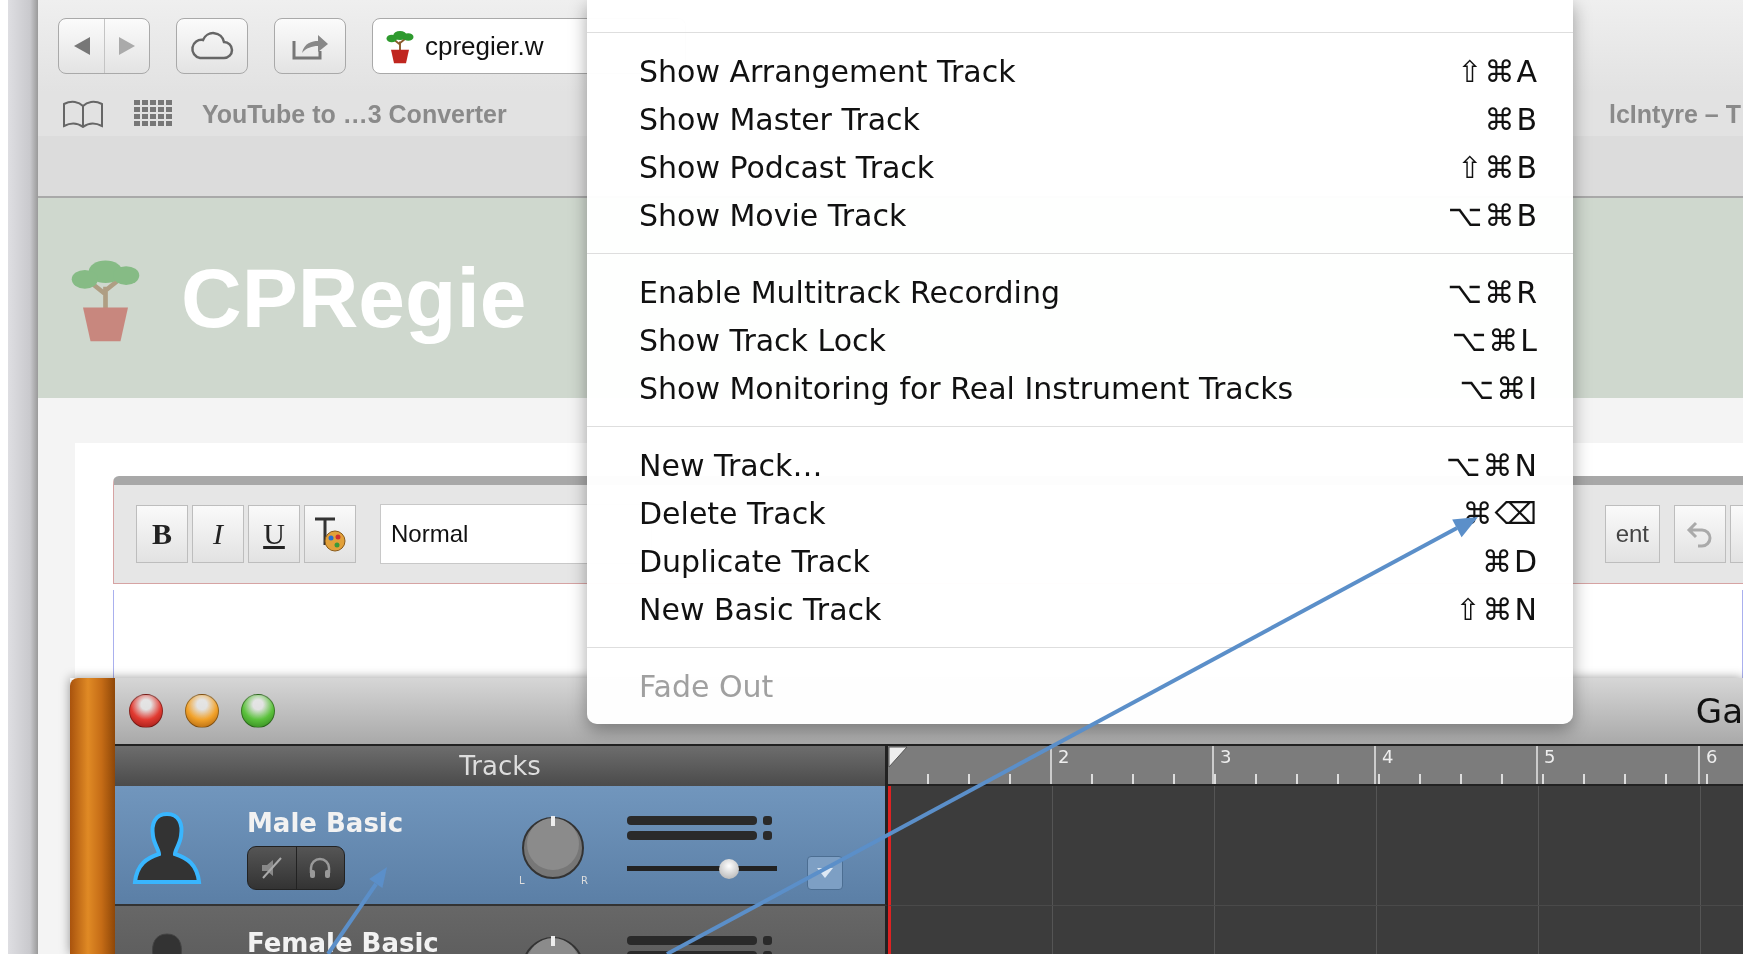 This screenshot has height=954, width=1743. What do you see at coordinates (326, 823) in the screenshot?
I see `track-name: Male Basic` at bounding box center [326, 823].